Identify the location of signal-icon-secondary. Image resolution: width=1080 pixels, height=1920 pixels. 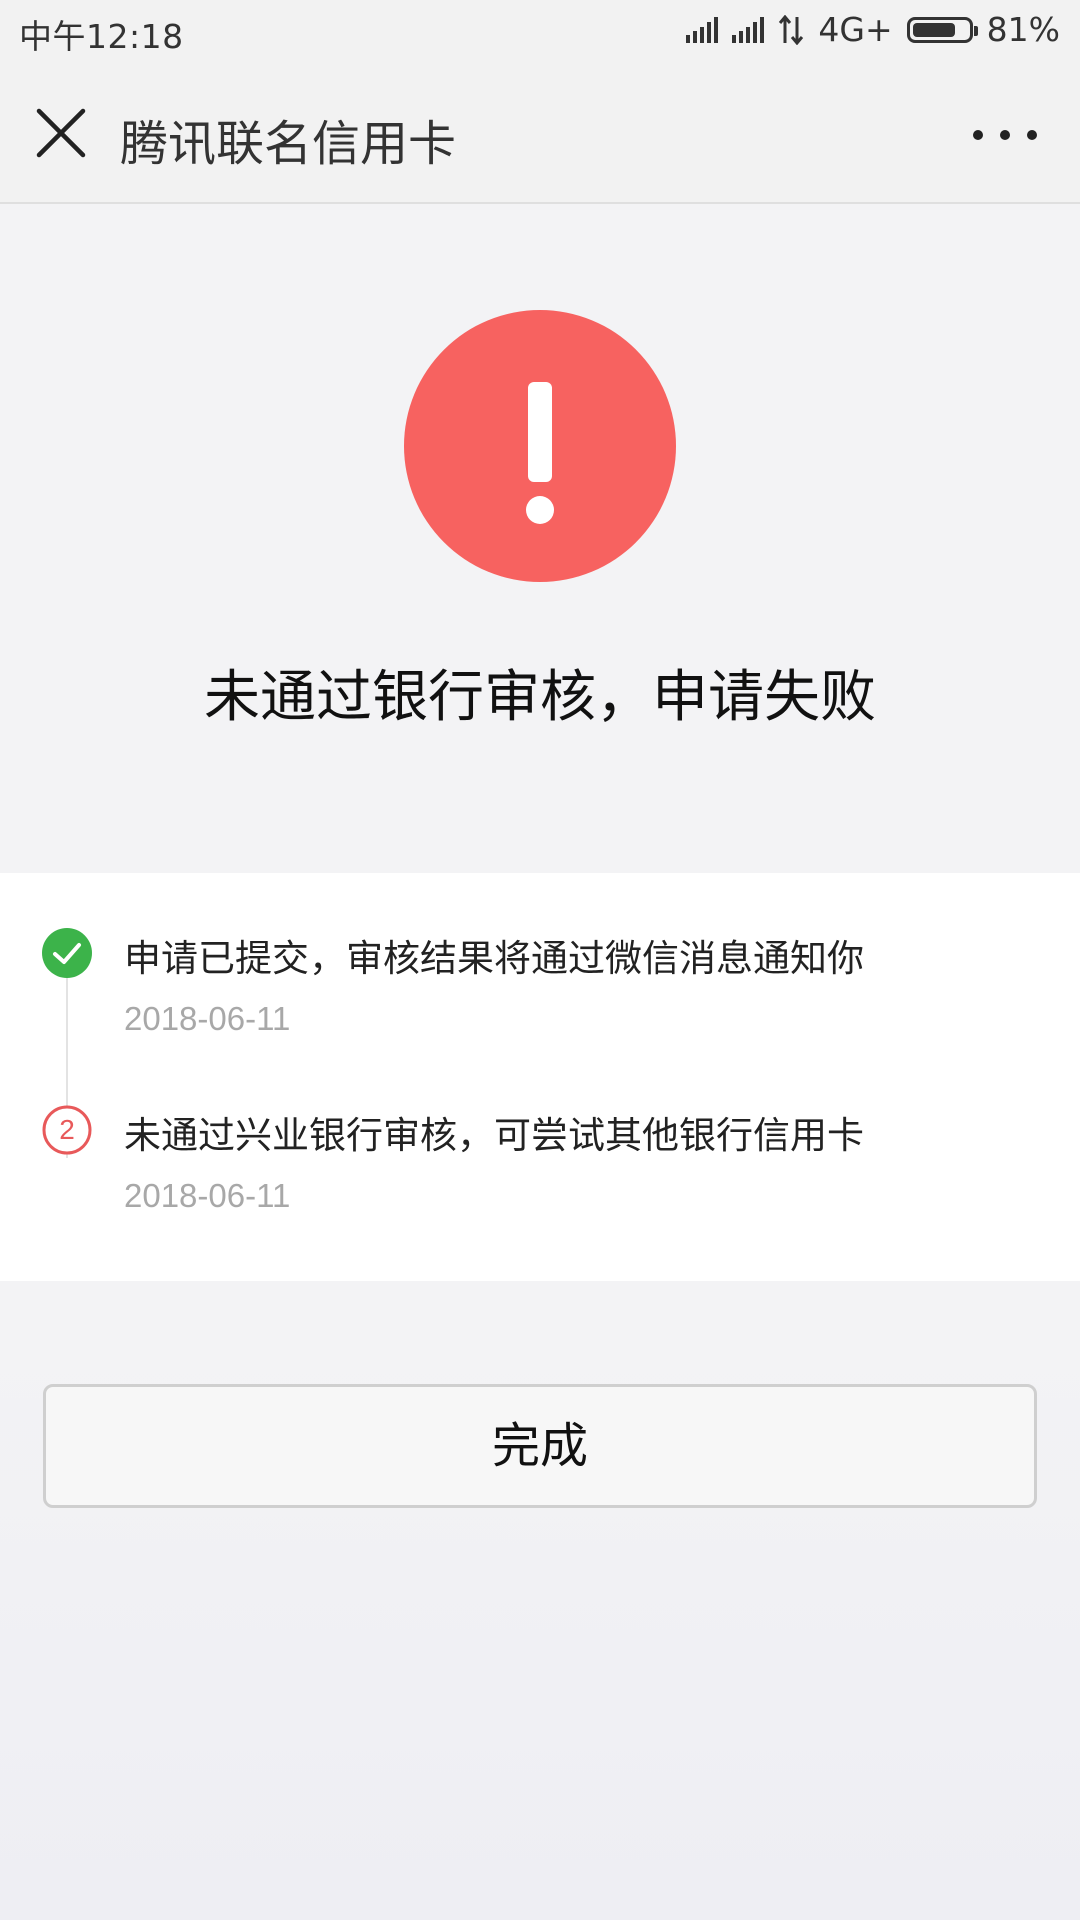
(748, 29).